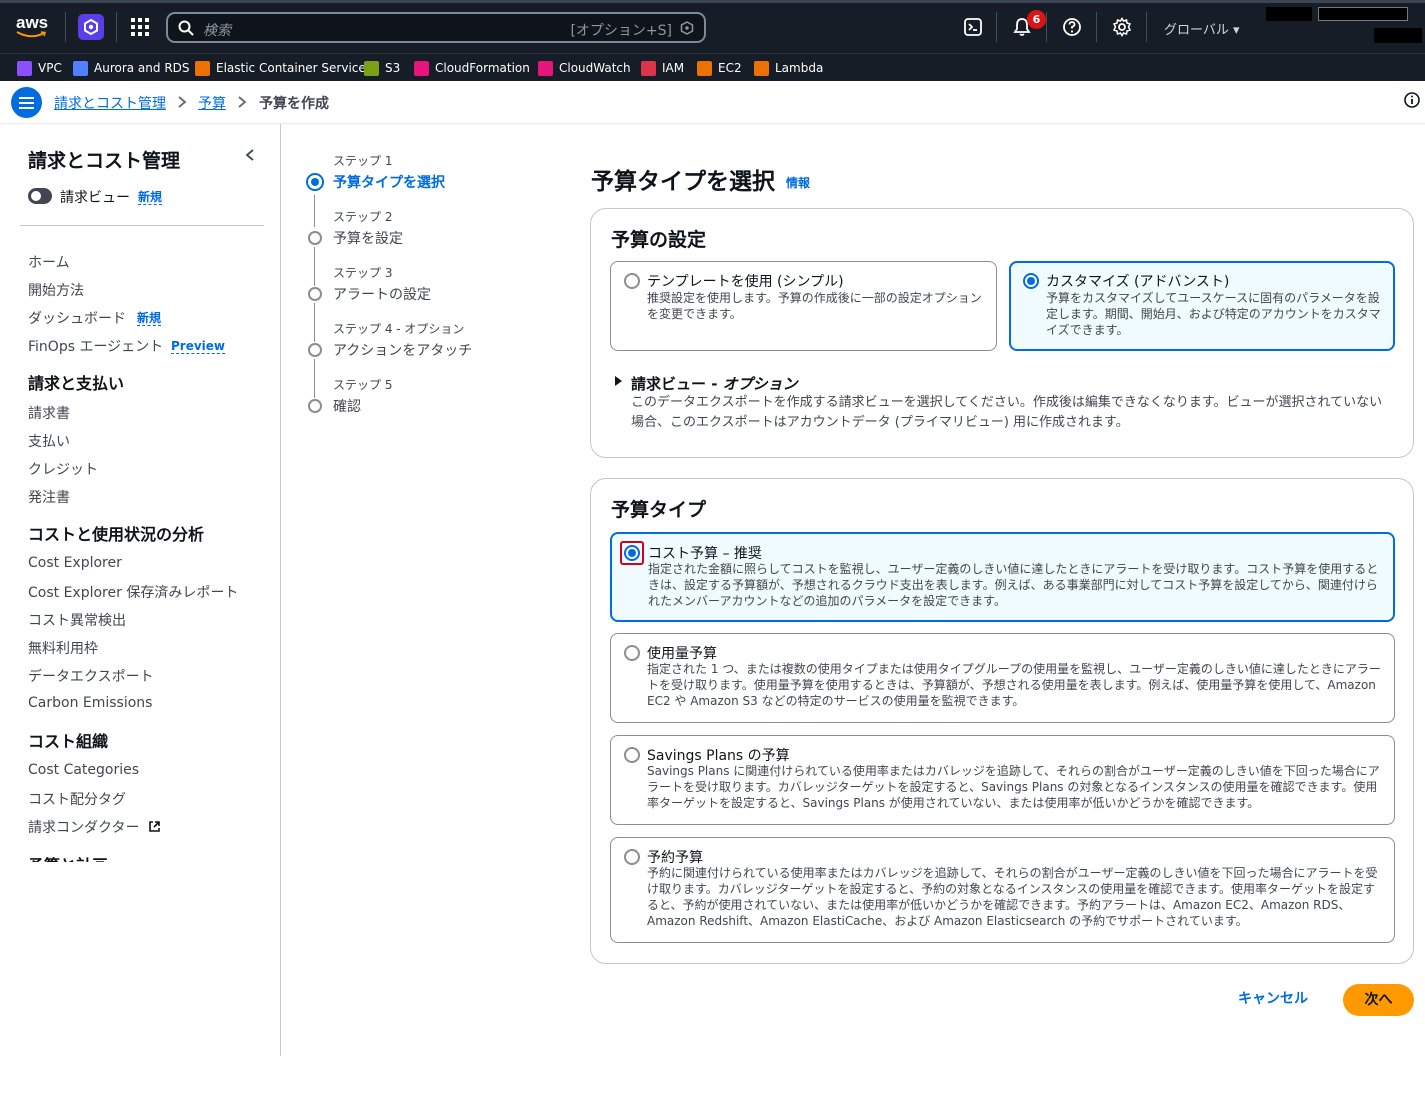 The width and height of the screenshot is (1425, 1095). What do you see at coordinates (973, 27) in the screenshot?
I see `cloudshell-icon` at bounding box center [973, 27].